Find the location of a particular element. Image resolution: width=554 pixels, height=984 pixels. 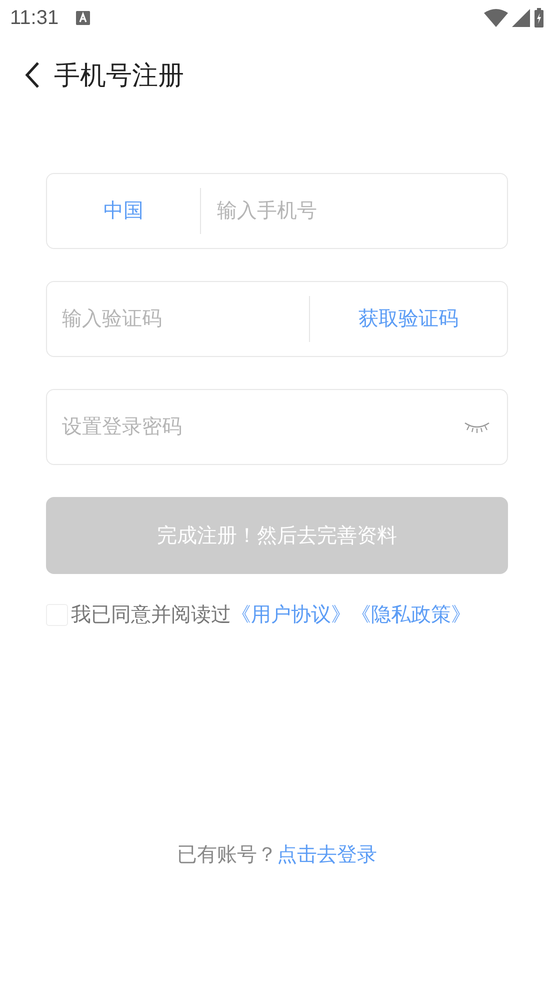

eye-closed-icon is located at coordinates (477, 427).